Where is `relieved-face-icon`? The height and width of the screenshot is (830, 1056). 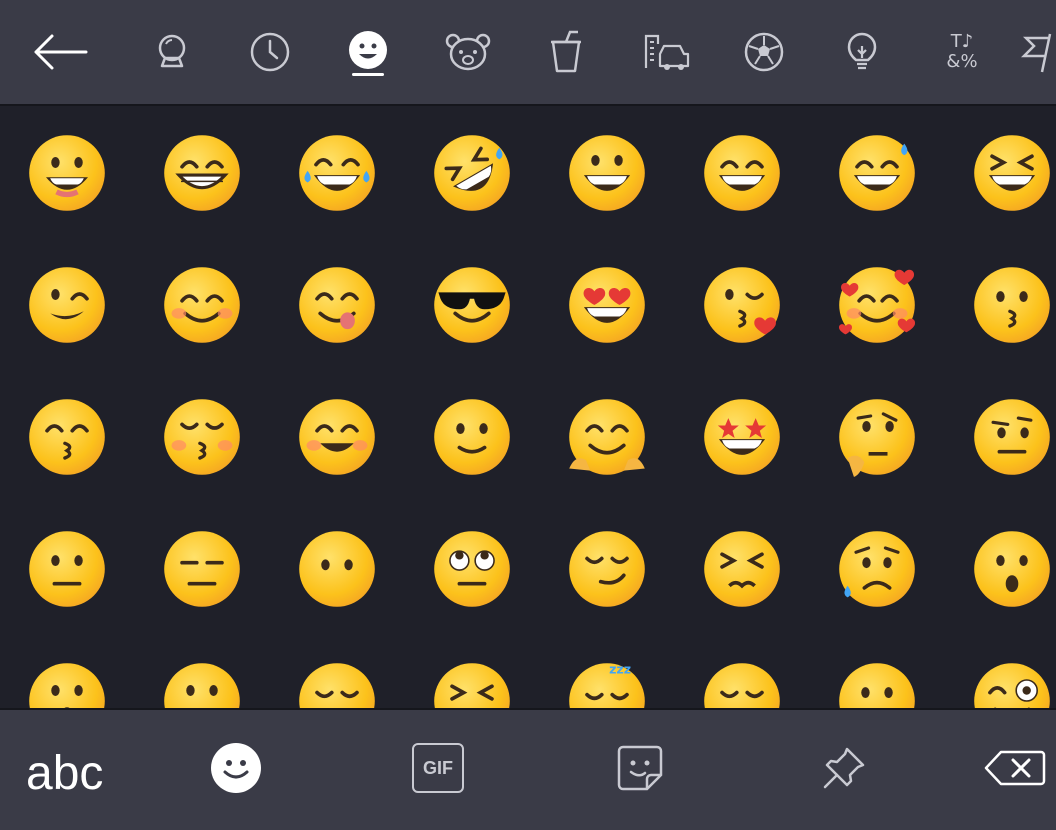 relieved-face-icon is located at coordinates (742, 685).